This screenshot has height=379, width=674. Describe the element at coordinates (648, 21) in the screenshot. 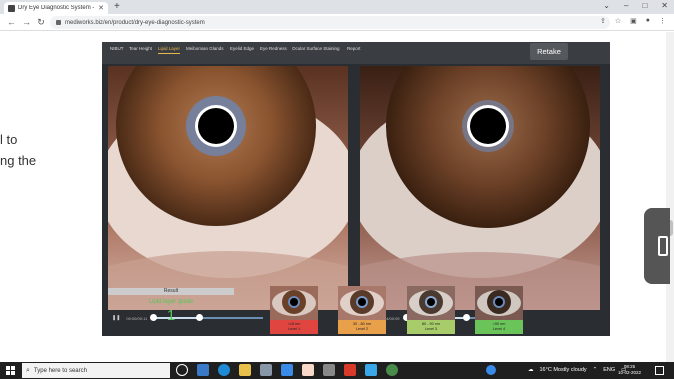

I see `profile-icon: ●` at that location.